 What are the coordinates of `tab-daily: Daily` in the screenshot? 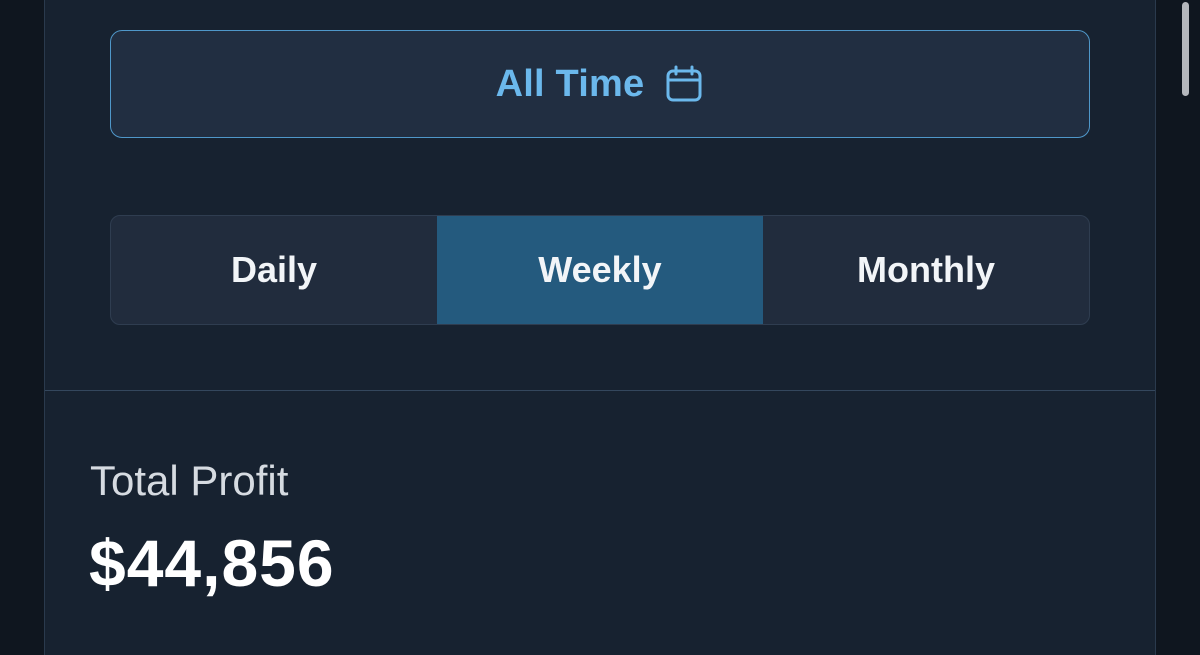 It's located at (274, 270).